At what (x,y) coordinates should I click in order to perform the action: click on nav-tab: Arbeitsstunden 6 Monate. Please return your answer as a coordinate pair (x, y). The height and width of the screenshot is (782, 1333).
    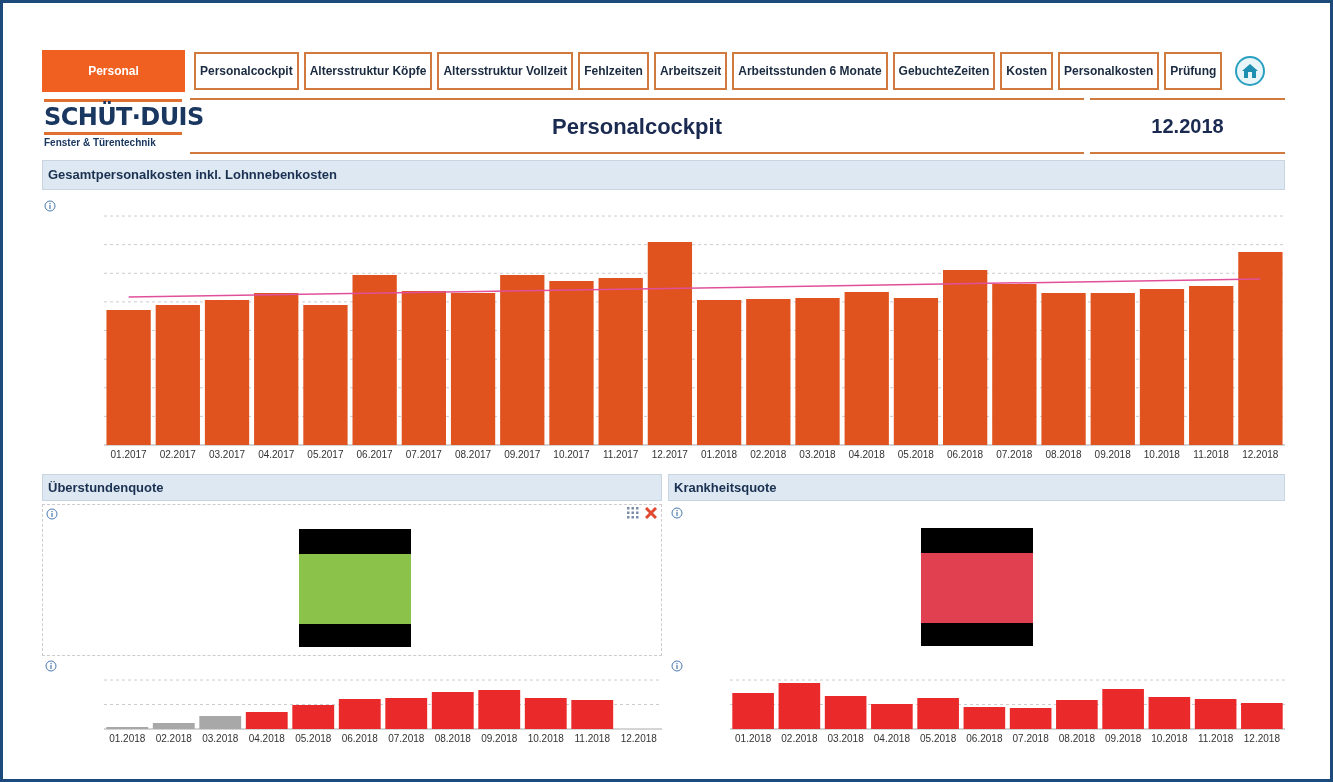
    Looking at the image, I should click on (810, 71).